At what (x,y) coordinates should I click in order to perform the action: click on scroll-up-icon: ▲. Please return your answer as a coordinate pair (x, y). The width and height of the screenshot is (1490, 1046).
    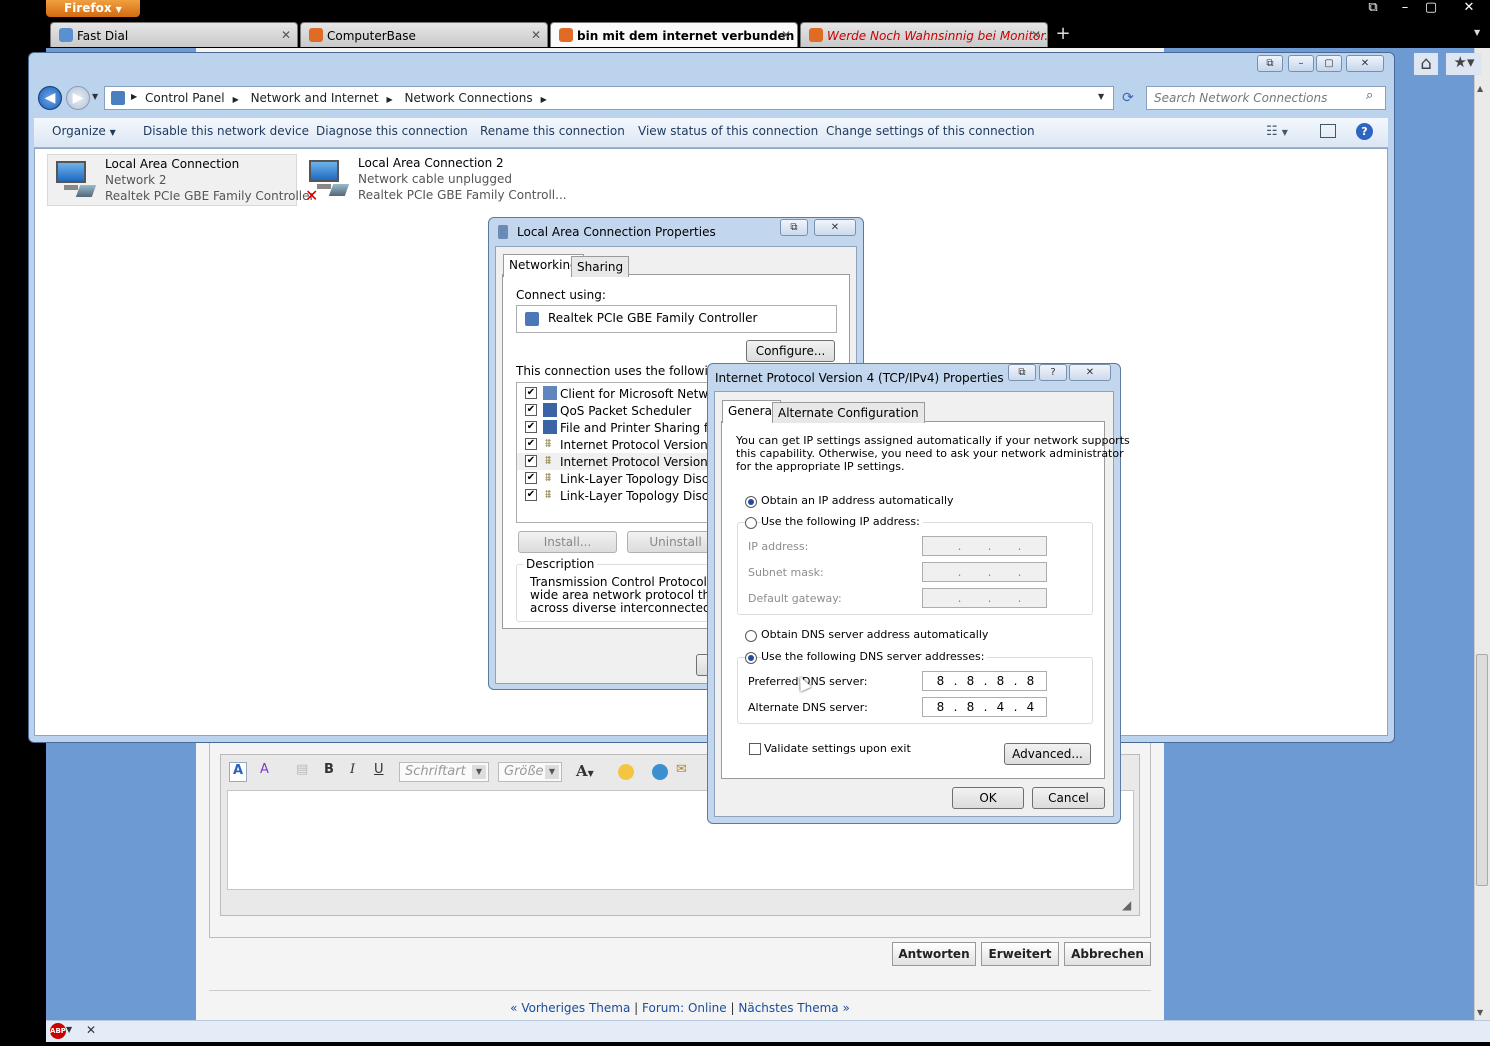
    Looking at the image, I should click on (1480, 88).